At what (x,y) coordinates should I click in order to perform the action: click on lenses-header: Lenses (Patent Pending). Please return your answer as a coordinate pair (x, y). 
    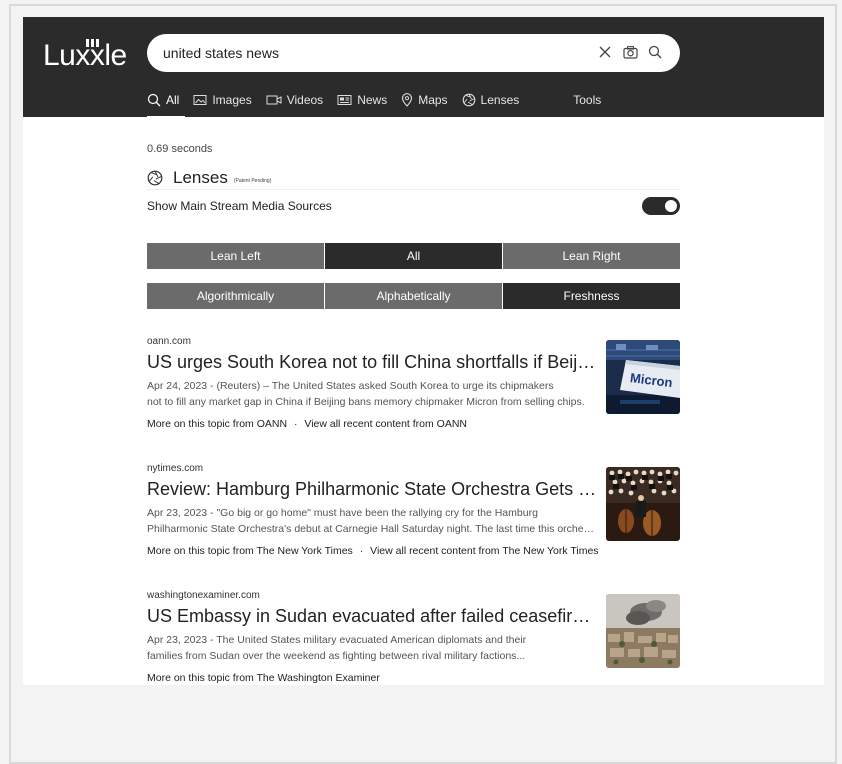
    Looking at the image, I should click on (413, 178).